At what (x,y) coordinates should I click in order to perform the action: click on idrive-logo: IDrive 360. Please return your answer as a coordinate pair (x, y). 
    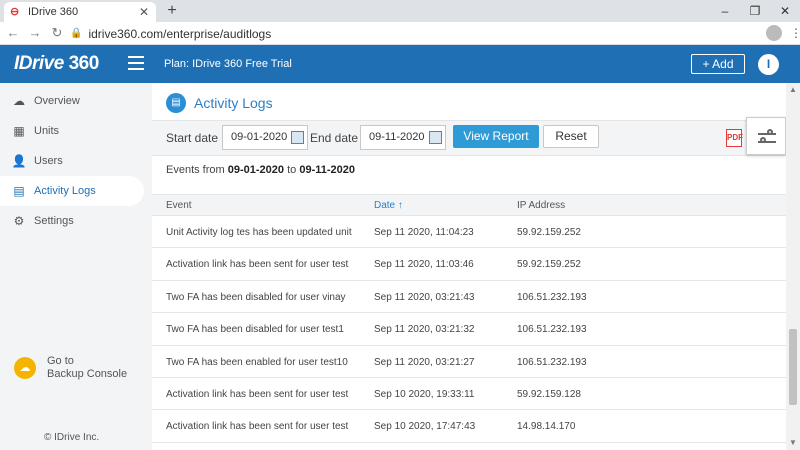
    Looking at the image, I should click on (56, 64).